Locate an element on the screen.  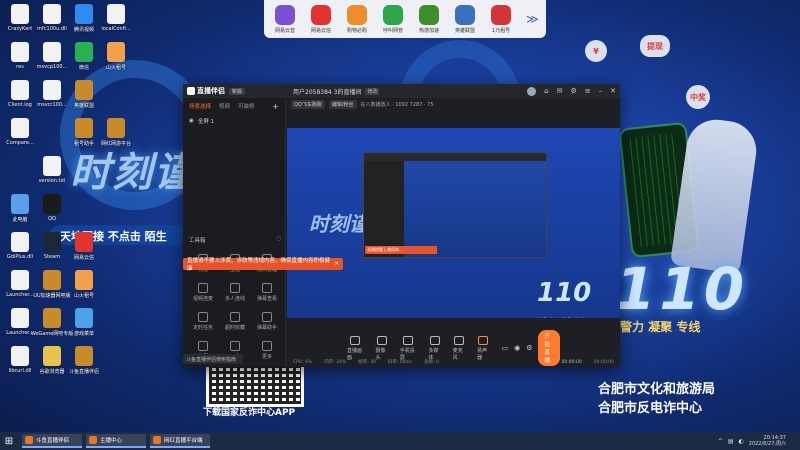
edit-room-button: 修改 is located at coordinates (372, 91).